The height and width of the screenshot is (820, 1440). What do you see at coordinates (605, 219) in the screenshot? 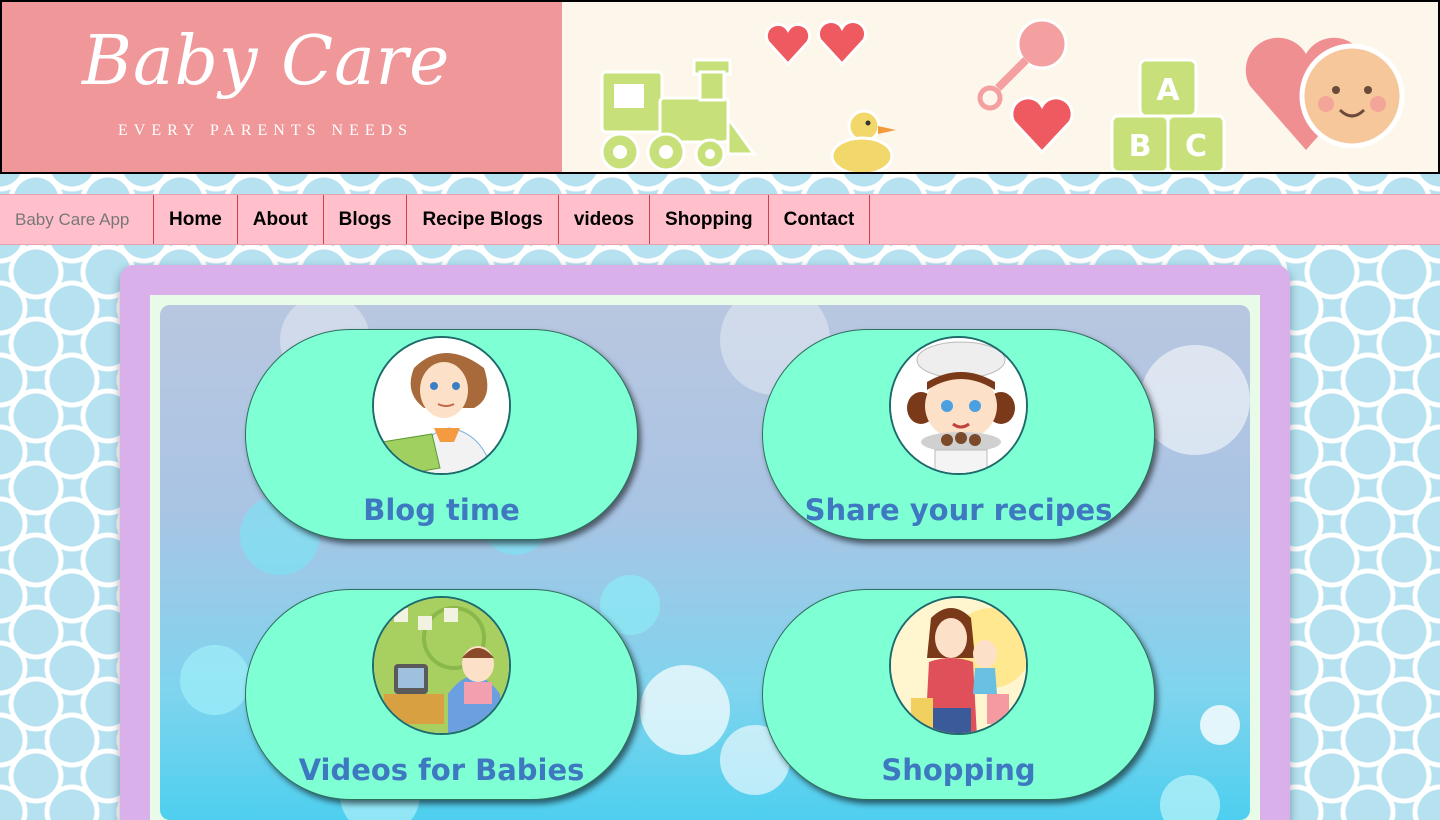
I see `nav-videos: videos` at bounding box center [605, 219].